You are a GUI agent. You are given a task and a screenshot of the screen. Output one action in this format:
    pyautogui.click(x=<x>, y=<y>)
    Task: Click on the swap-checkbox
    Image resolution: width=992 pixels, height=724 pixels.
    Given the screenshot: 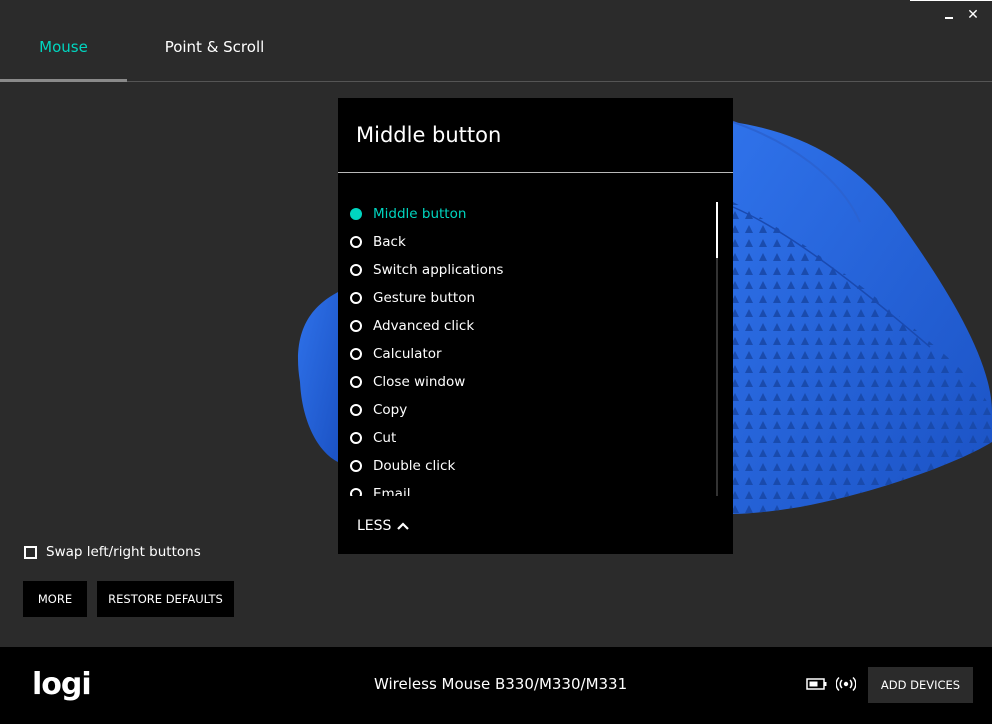 What is the action you would take?
    pyautogui.click(x=30, y=552)
    